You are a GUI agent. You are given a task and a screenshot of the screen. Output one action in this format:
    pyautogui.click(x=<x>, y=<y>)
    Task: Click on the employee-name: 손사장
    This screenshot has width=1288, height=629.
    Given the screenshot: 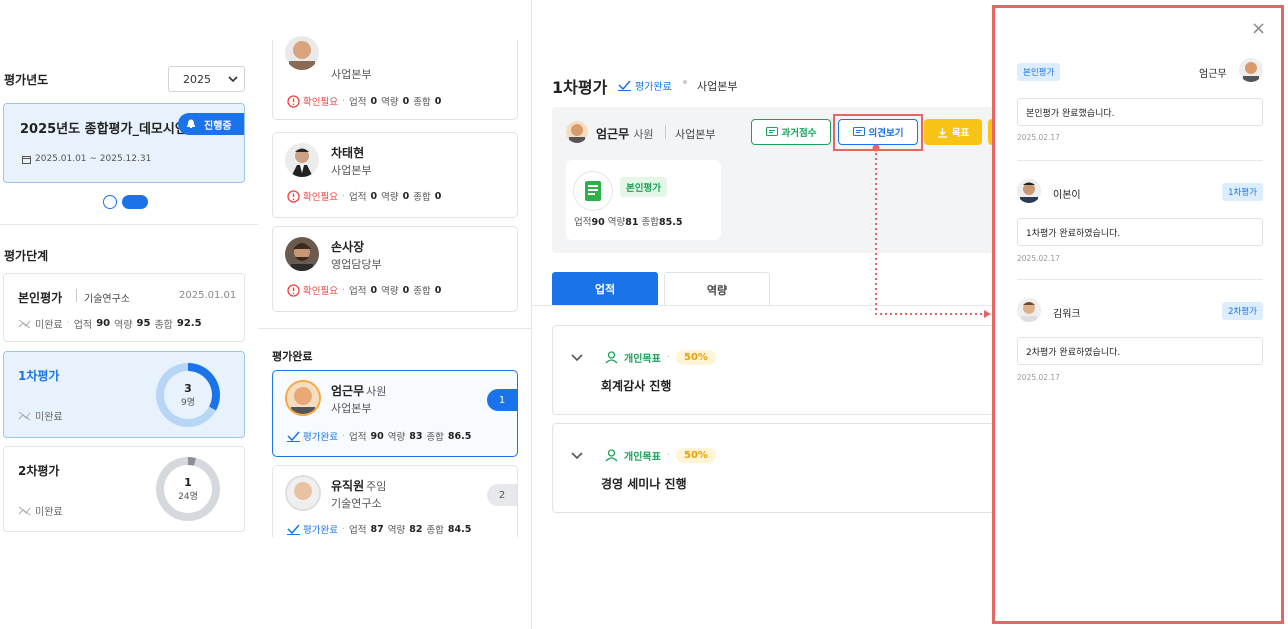 What is the action you would take?
    pyautogui.click(x=348, y=247)
    